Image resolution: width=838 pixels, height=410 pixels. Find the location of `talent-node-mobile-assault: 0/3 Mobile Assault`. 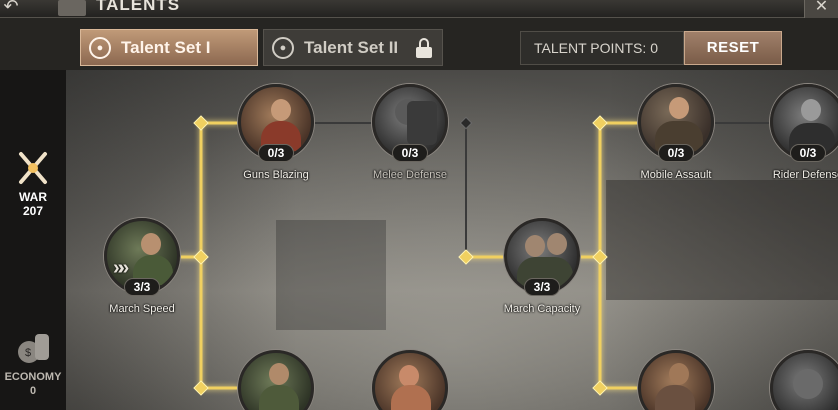

talent-node-mobile-assault: 0/3 Mobile Assault is located at coordinates (676, 132).